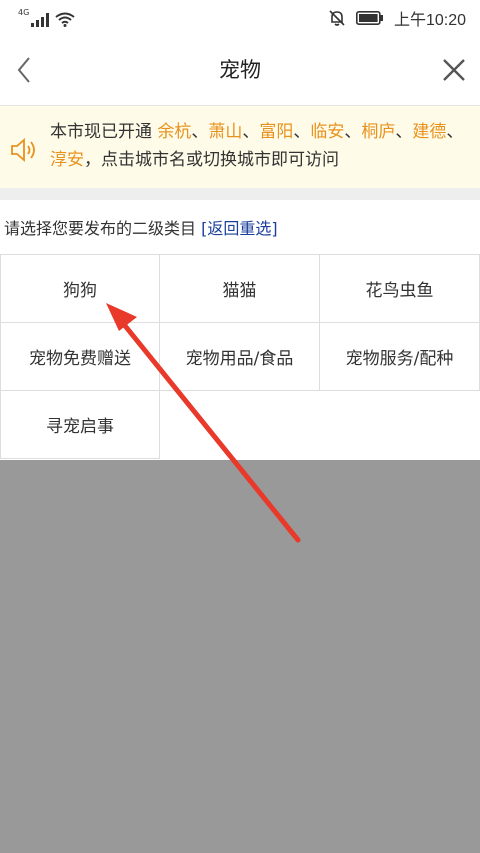  I want to click on city-link-jiande: 建德, so click(429, 132).